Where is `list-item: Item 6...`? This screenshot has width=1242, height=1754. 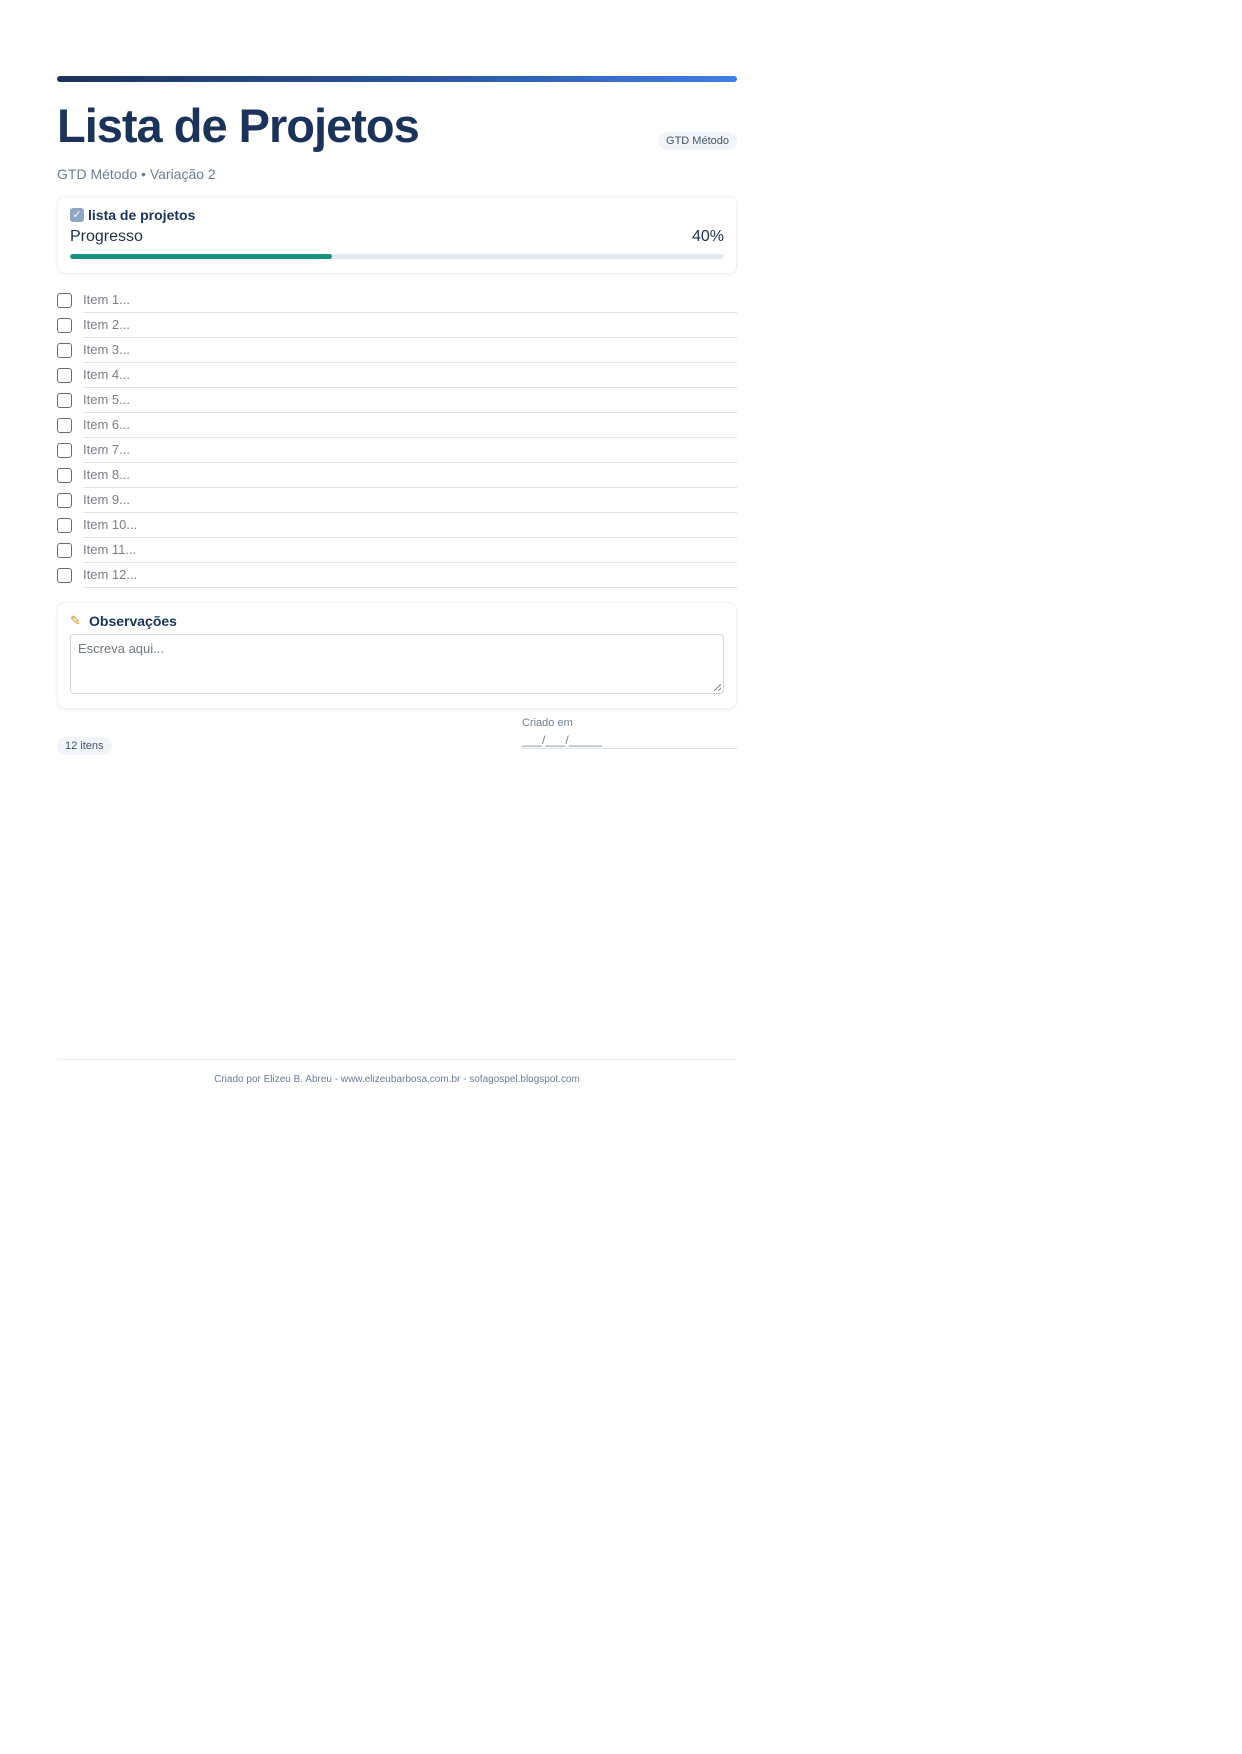
list-item: Item 6... is located at coordinates (397, 425).